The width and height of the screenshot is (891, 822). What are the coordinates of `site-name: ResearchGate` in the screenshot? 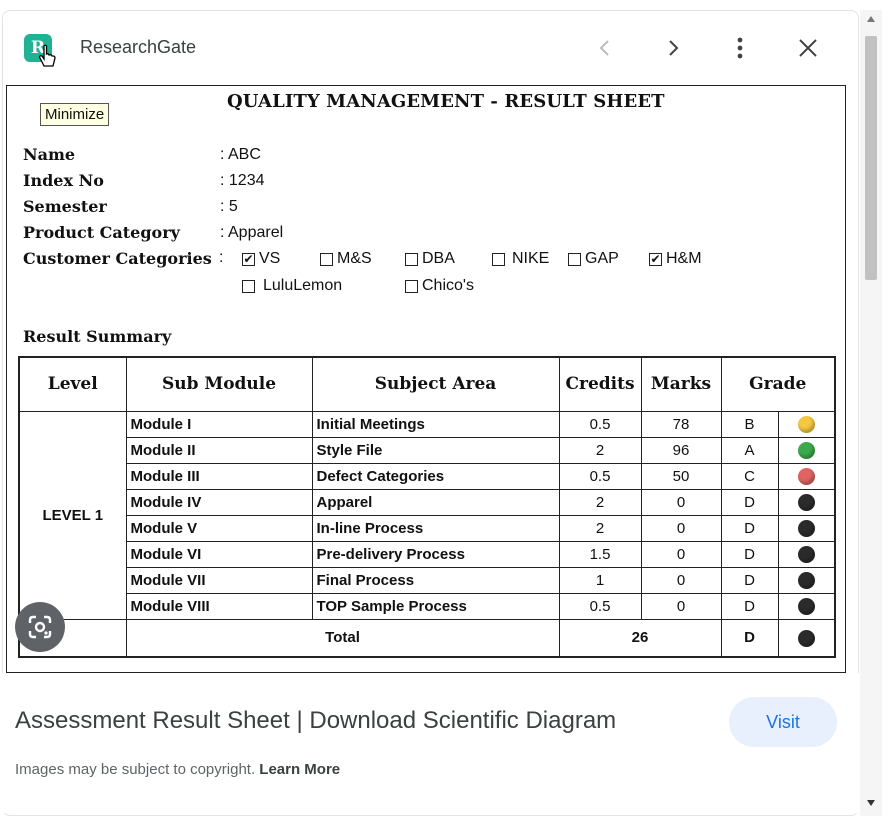 It's located at (138, 47).